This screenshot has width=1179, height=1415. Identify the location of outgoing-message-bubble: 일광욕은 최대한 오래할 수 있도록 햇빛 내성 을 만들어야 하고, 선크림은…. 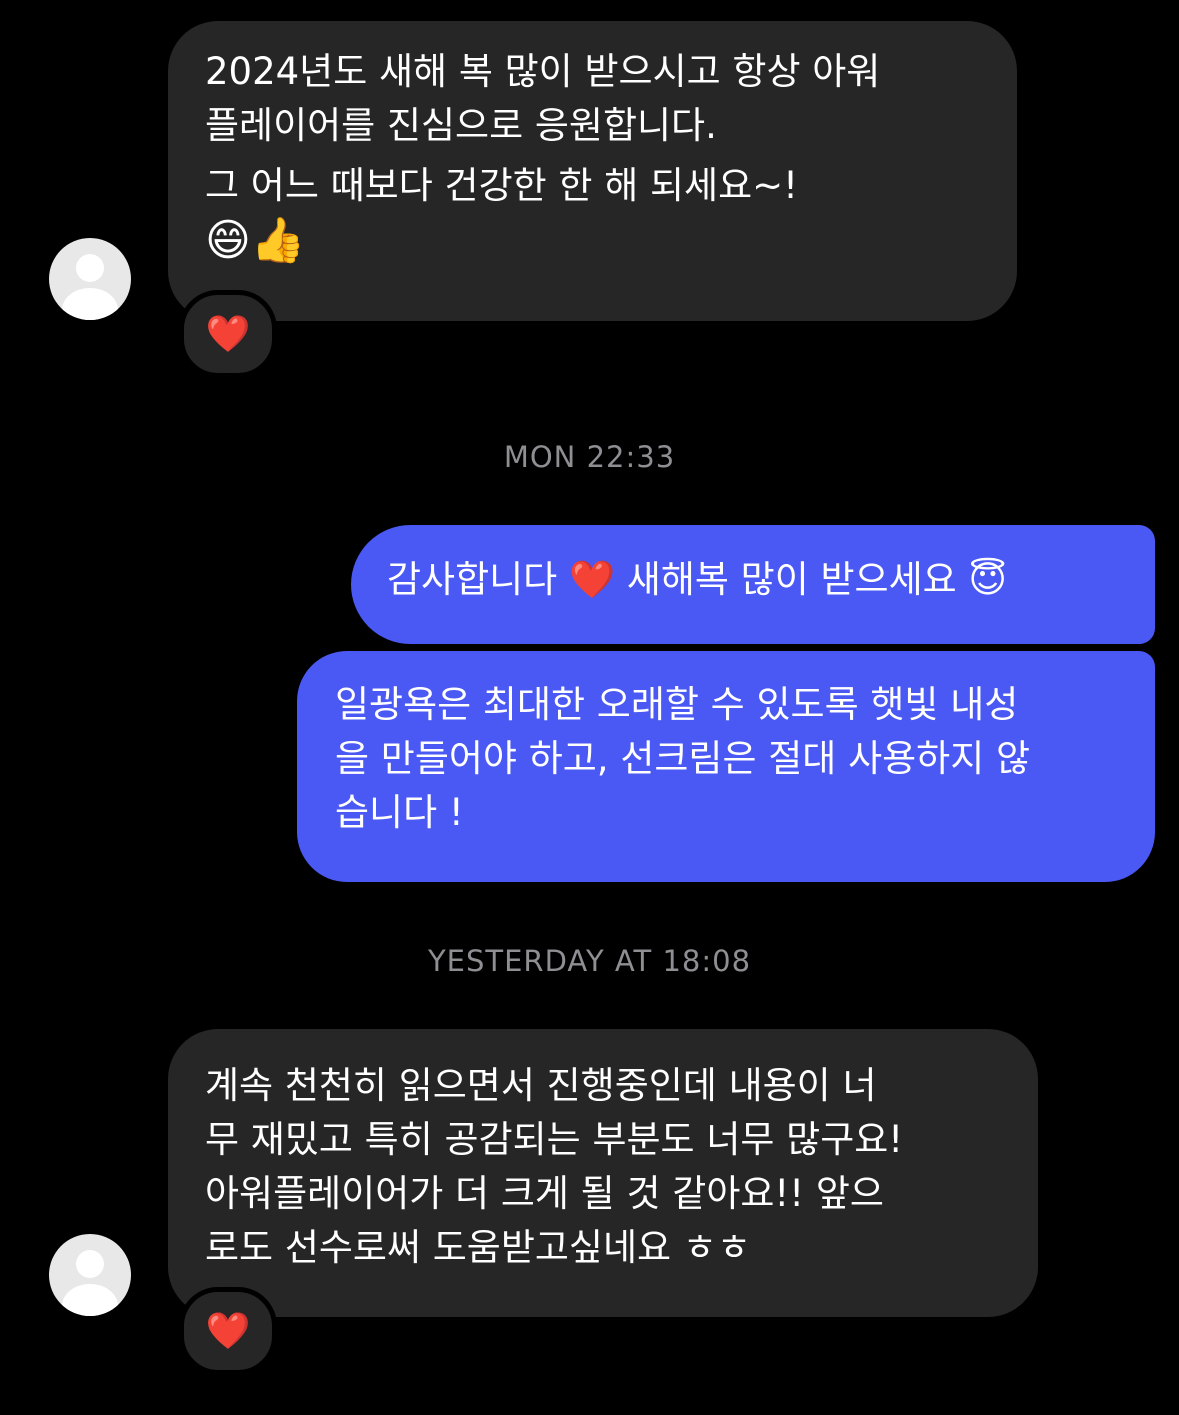
(726, 766).